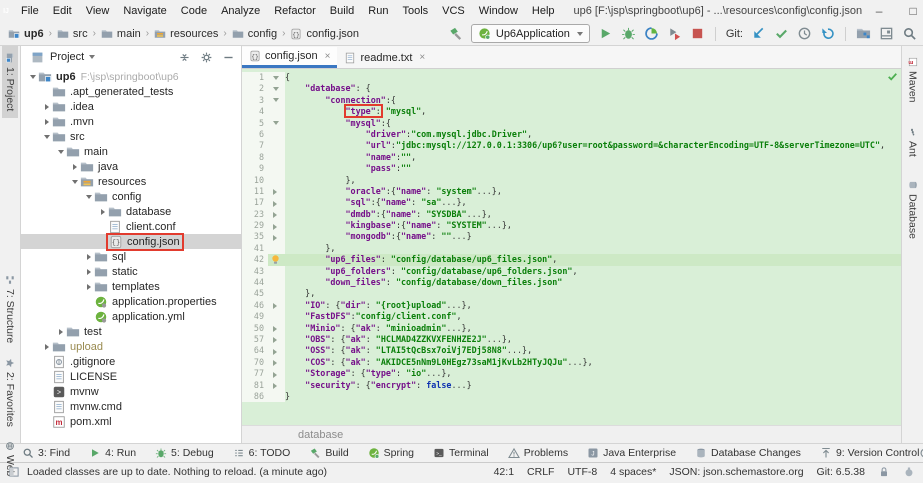  I want to click on tree-item-templates: templates, so click(131, 286).